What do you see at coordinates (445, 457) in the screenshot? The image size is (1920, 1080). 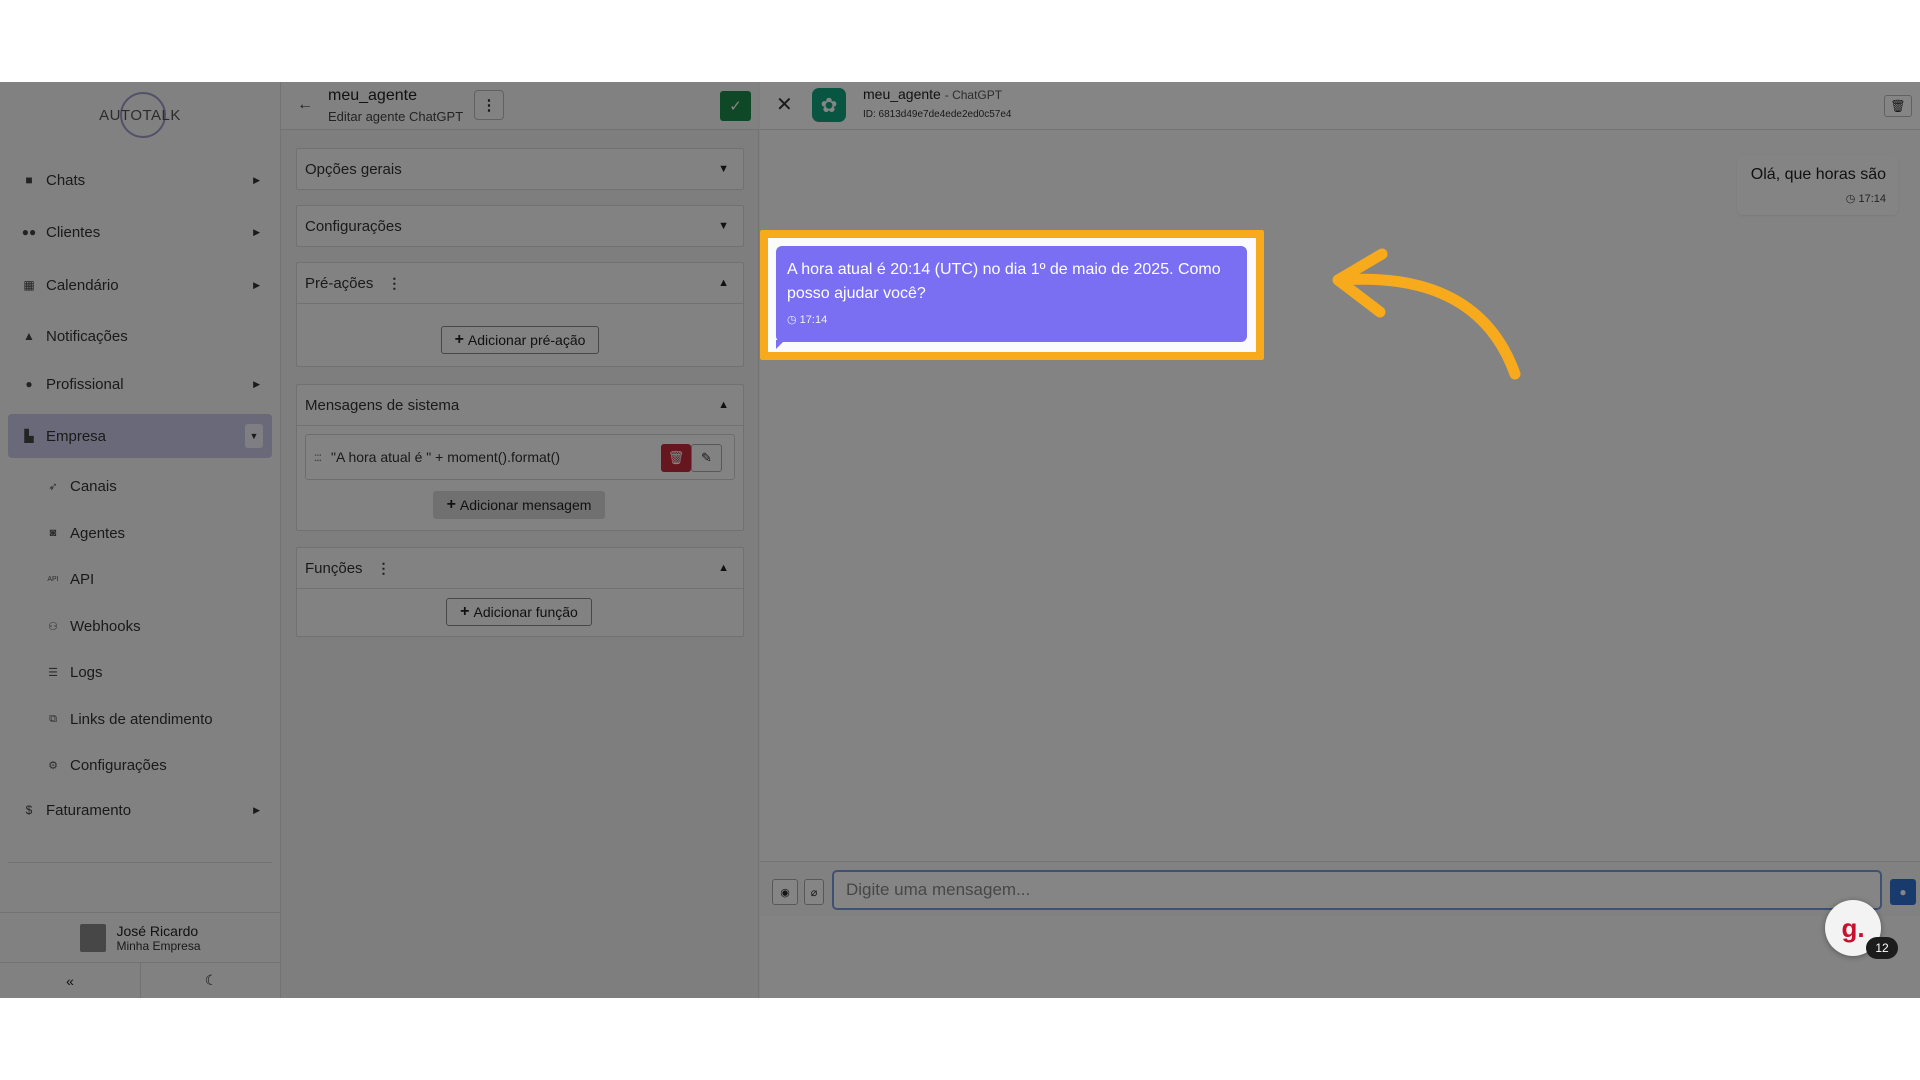 I see `system-message-text: "A hora atual é " + moment().format()` at bounding box center [445, 457].